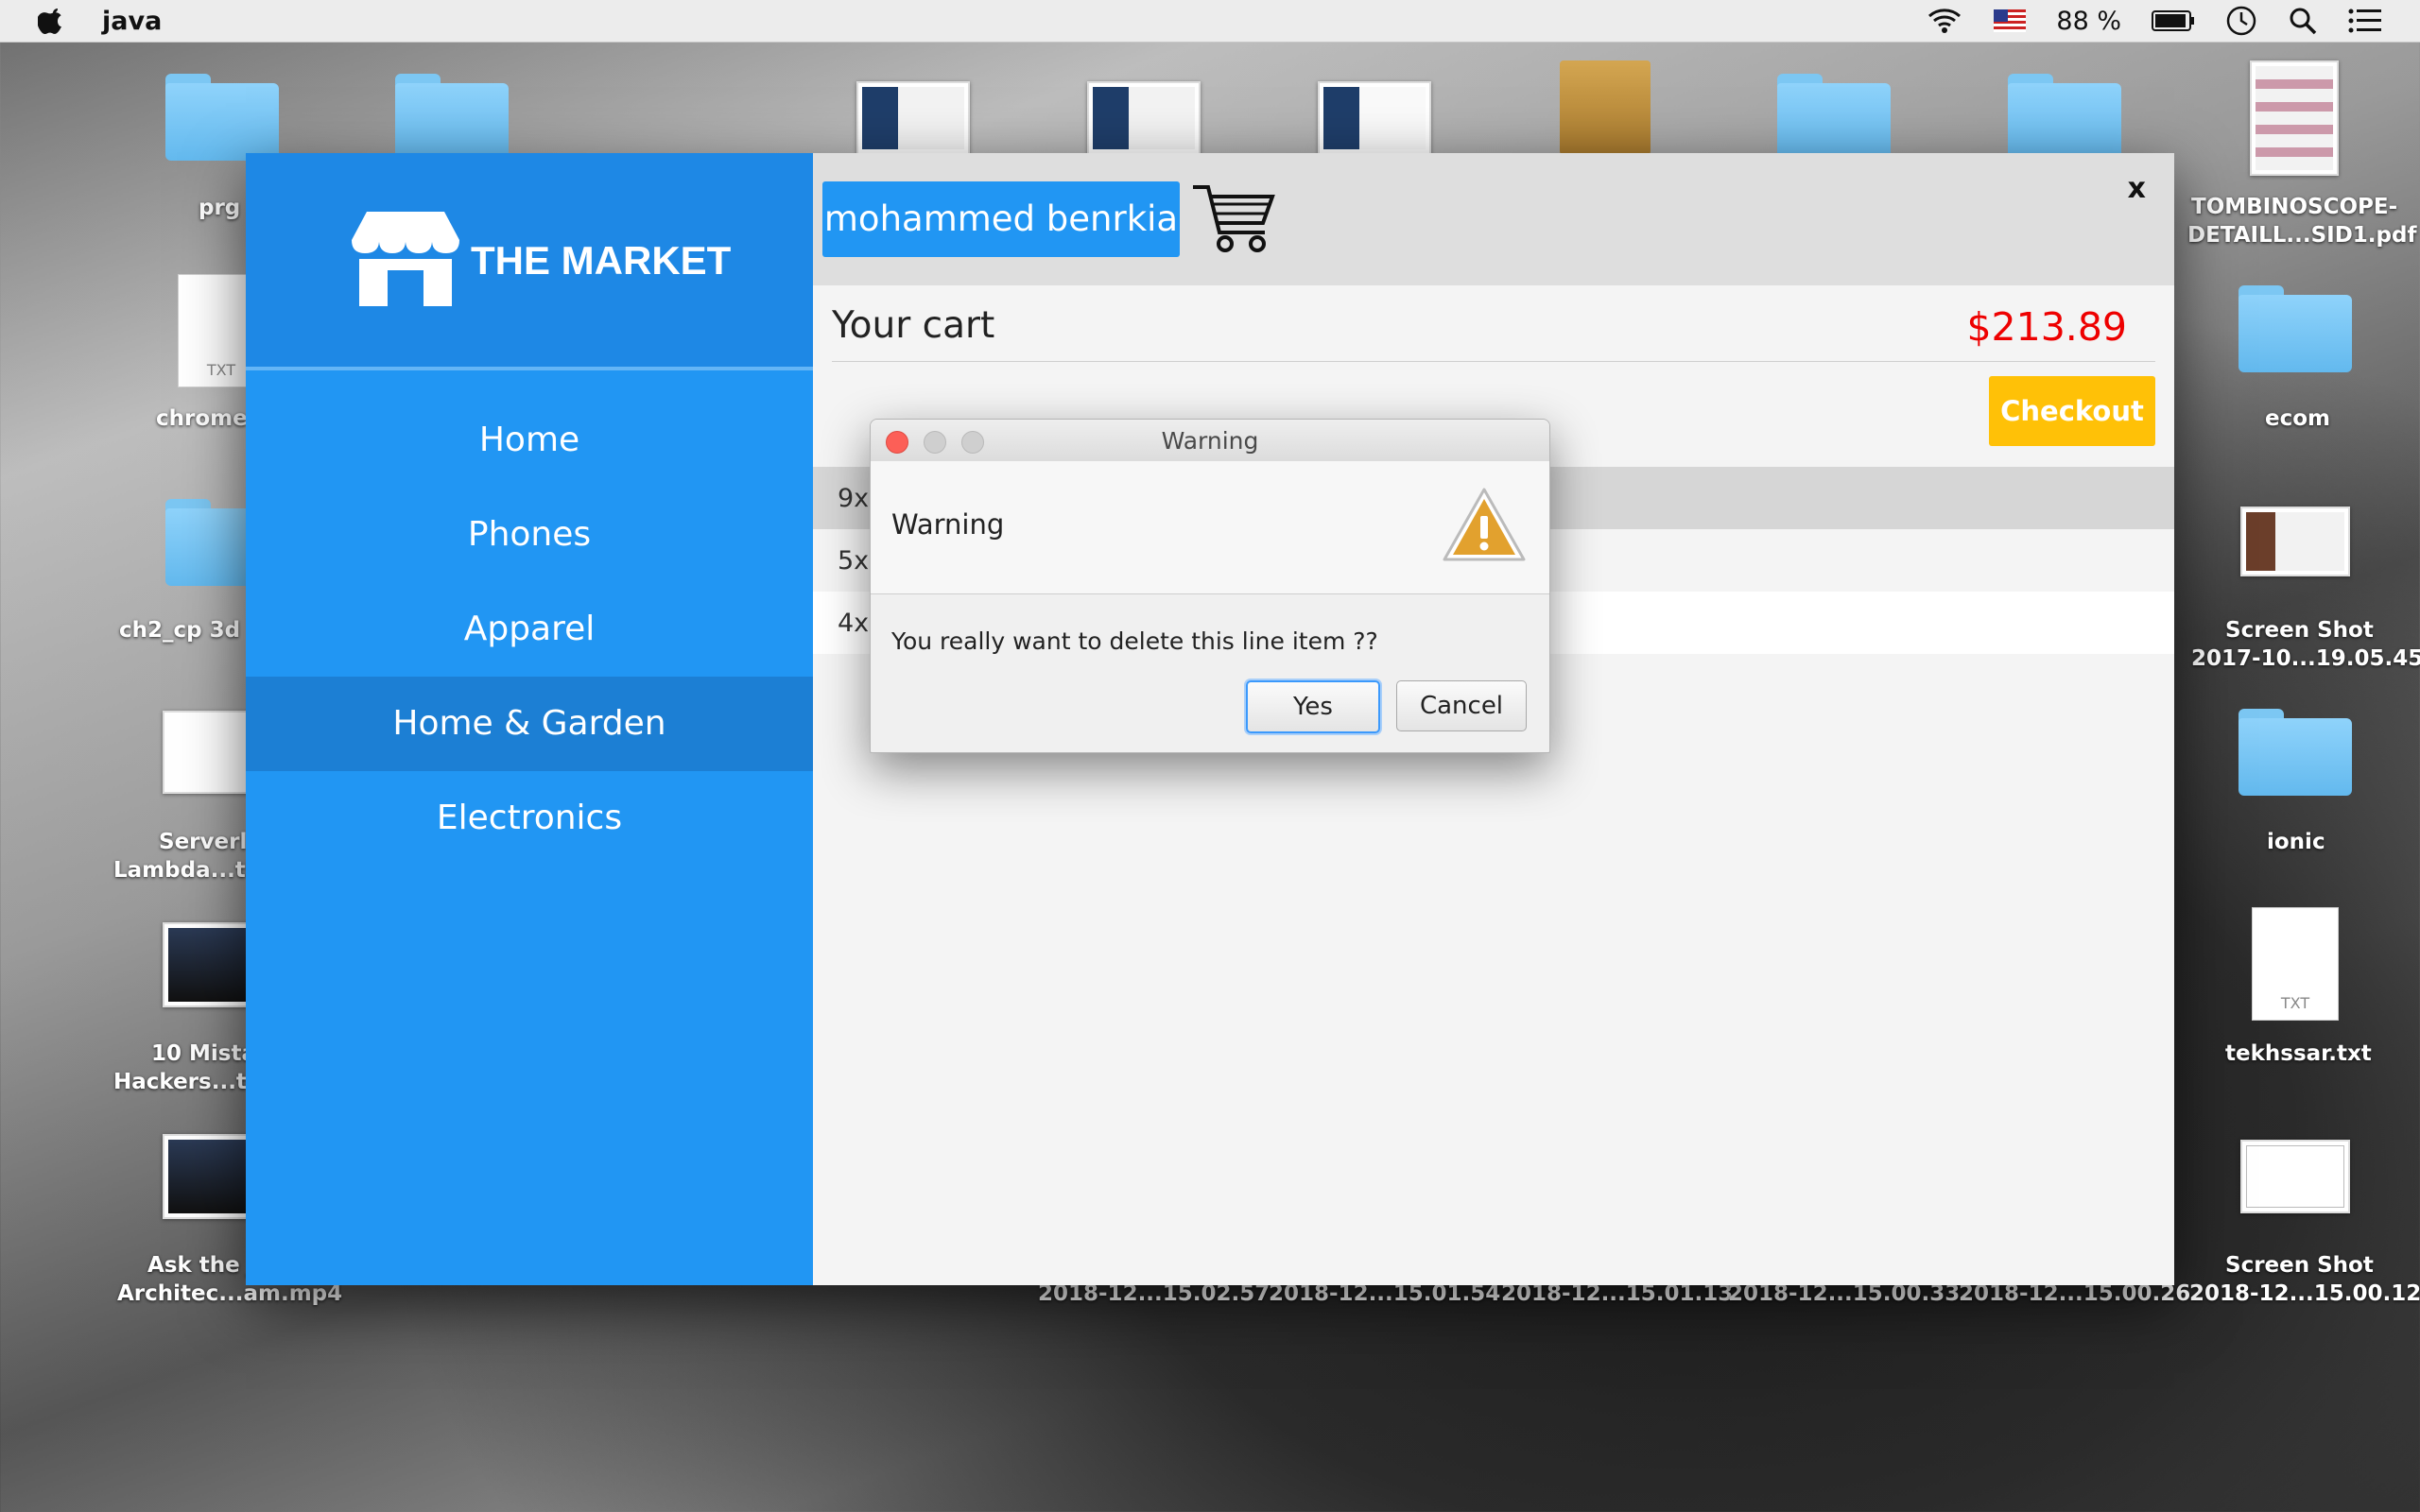  What do you see at coordinates (1494, 219) in the screenshot?
I see `top-bar: mohammed benrkia x` at bounding box center [1494, 219].